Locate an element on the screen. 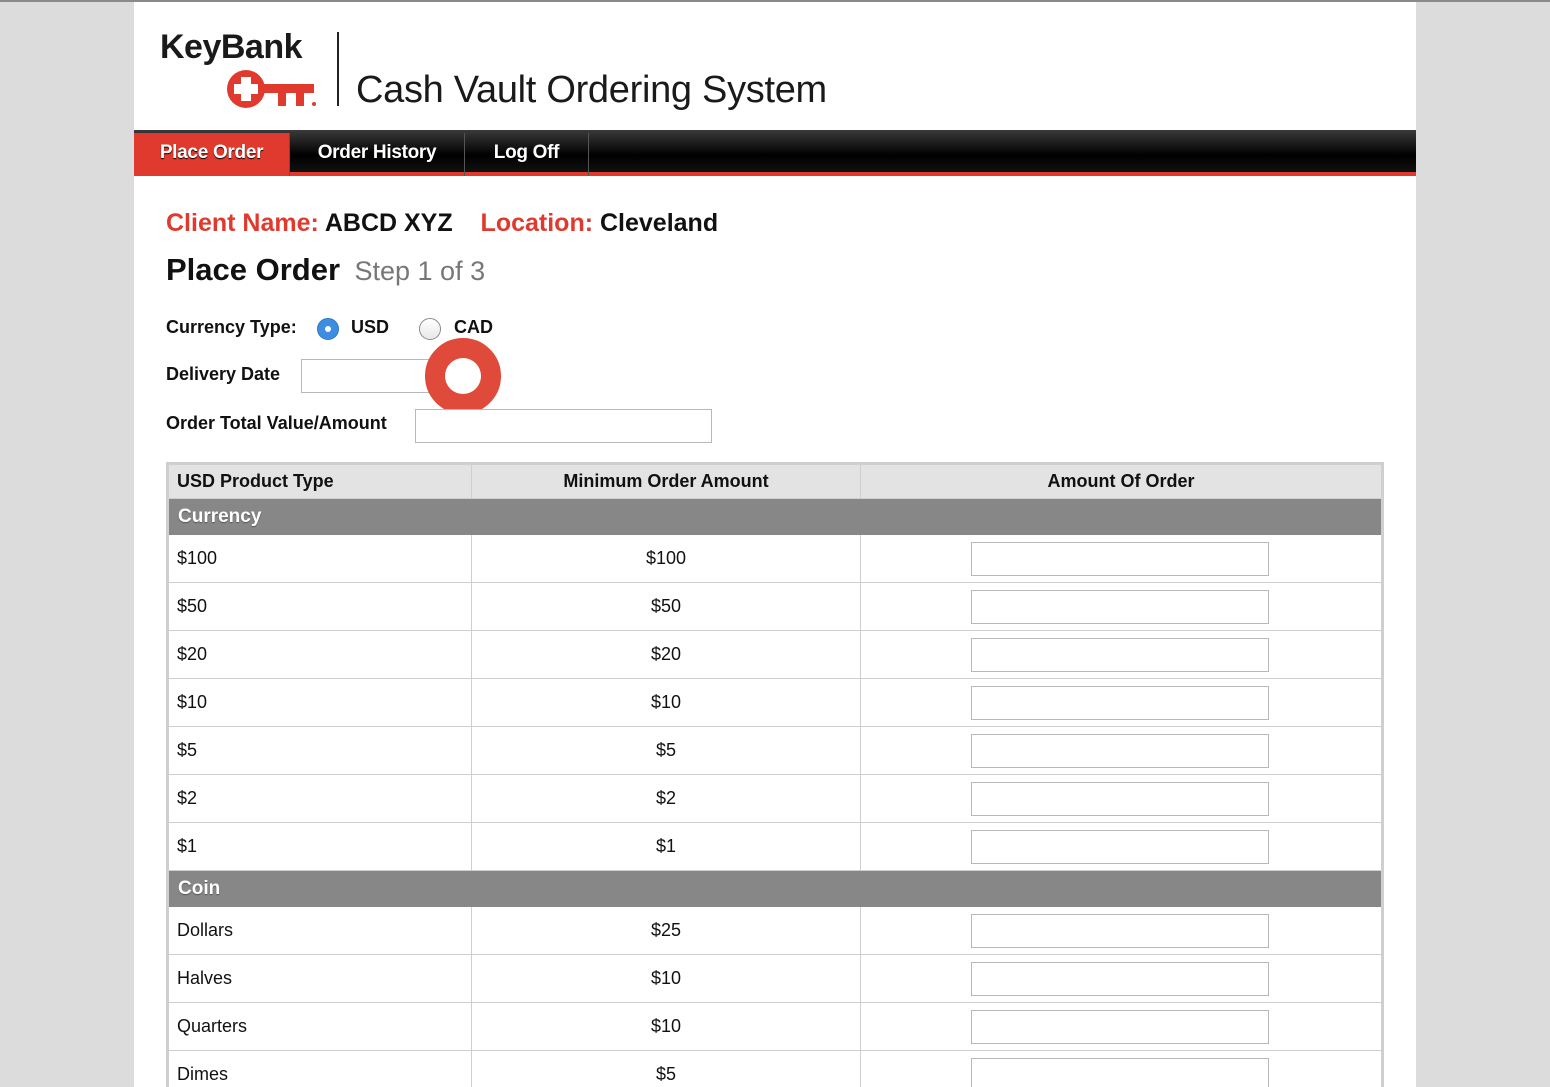 The height and width of the screenshot is (1087, 1550). section-label: Currency is located at coordinates (220, 516).